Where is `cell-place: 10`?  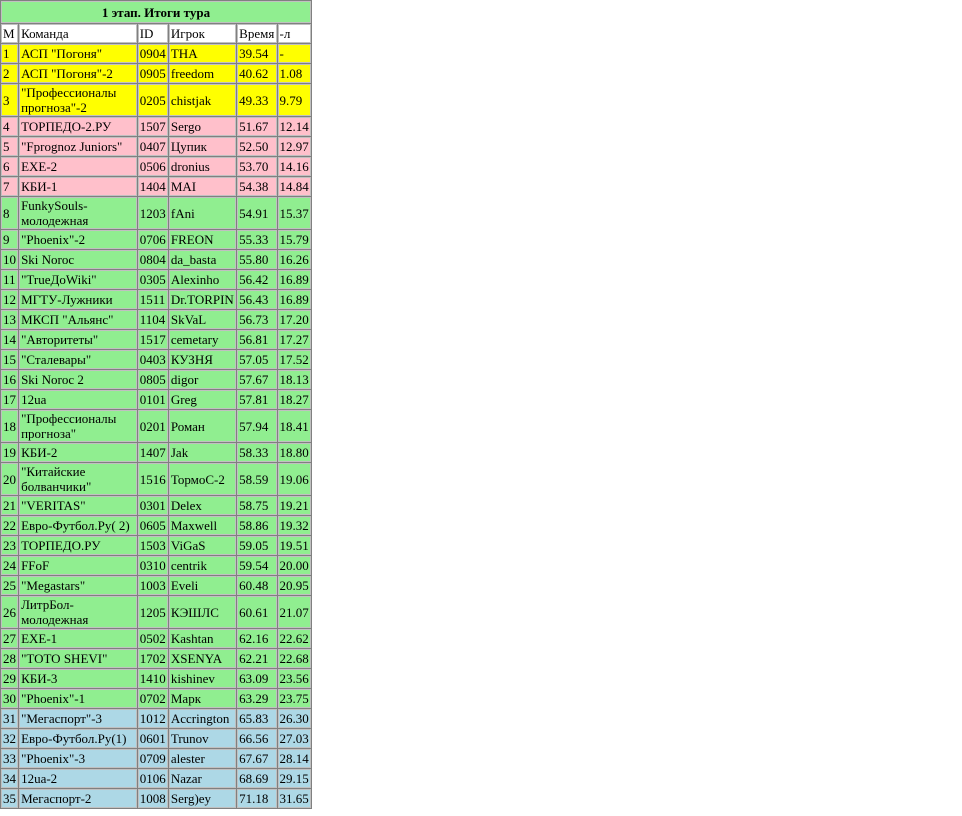
cell-place: 10 is located at coordinates (10, 259).